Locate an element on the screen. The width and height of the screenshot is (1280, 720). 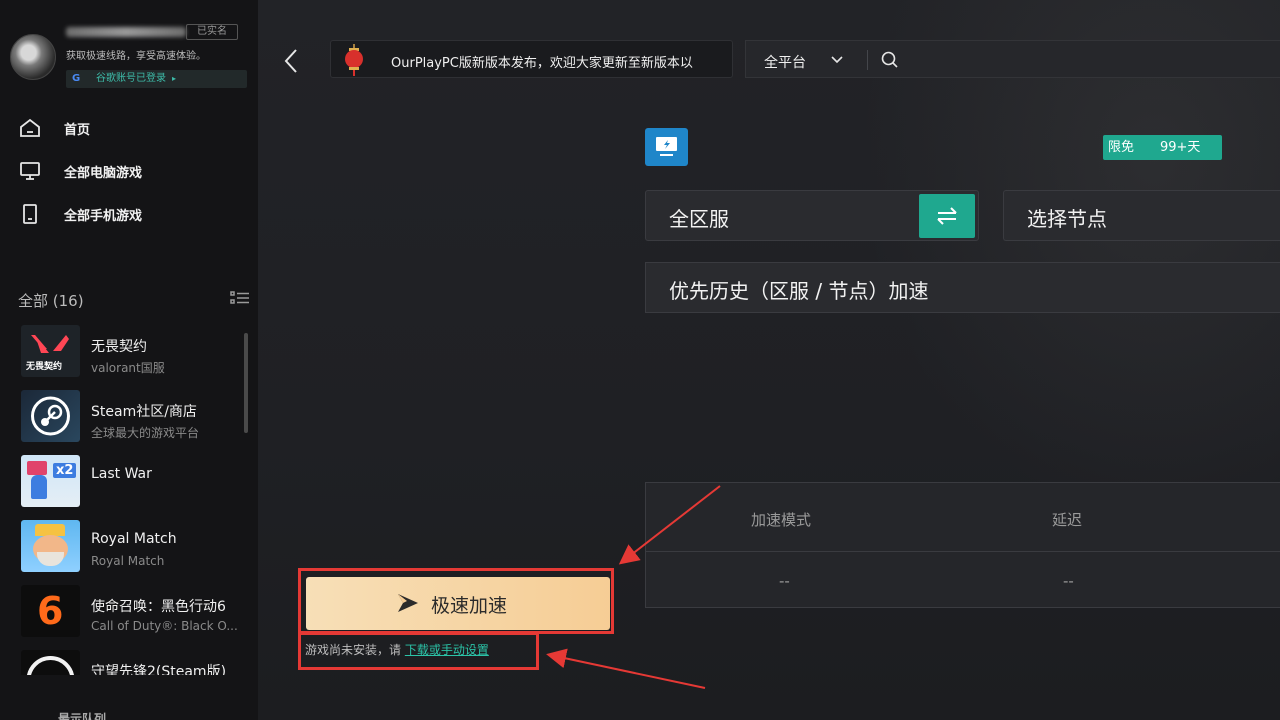
install-notice: 游戏尚未安装，请 下载或手动设置 is located at coordinates (397, 649).